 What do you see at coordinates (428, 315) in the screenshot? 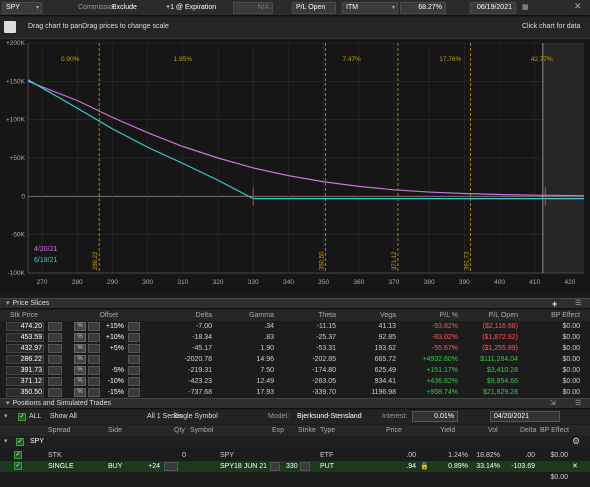
I see `column-header: P/L %` at bounding box center [428, 315].